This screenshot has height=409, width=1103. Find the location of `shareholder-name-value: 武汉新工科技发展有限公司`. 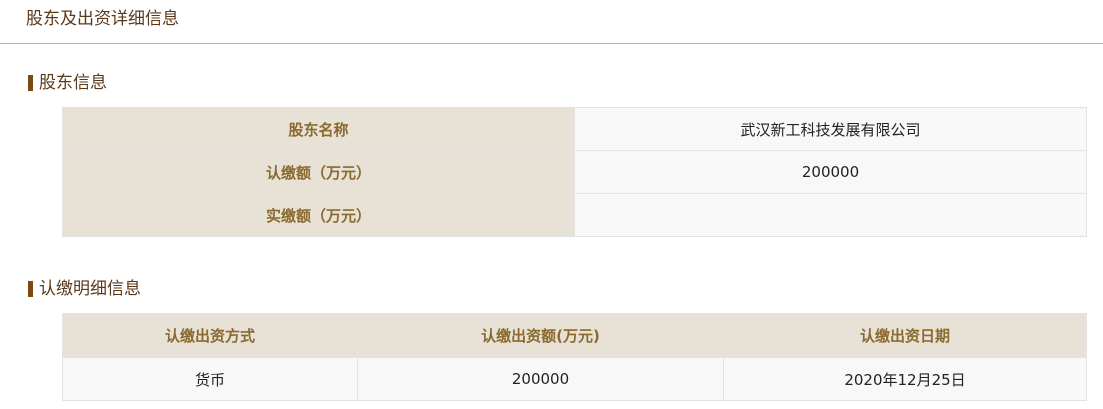

shareholder-name-value: 武汉新工科技发展有限公司 is located at coordinates (830, 129).